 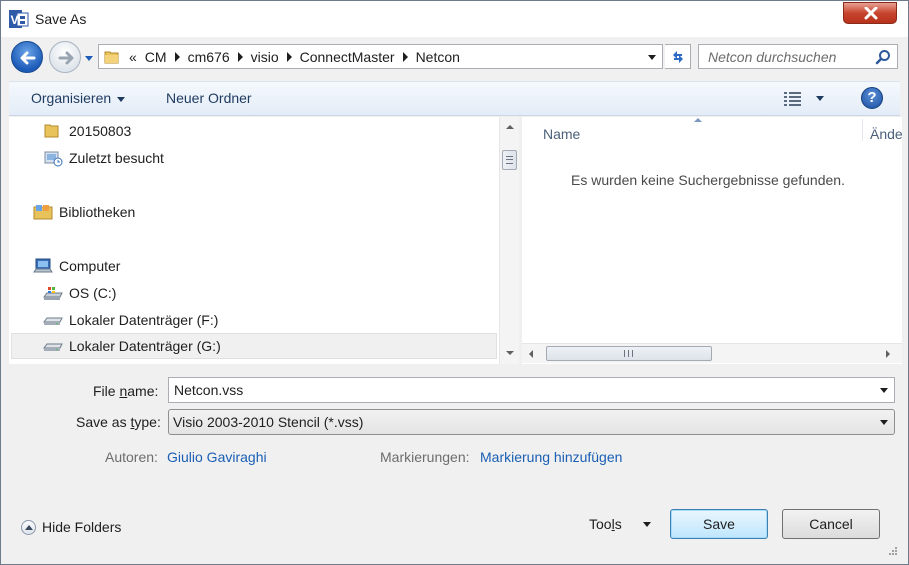 What do you see at coordinates (133, 57) in the screenshot?
I see `breadcrumb-overflow: «` at bounding box center [133, 57].